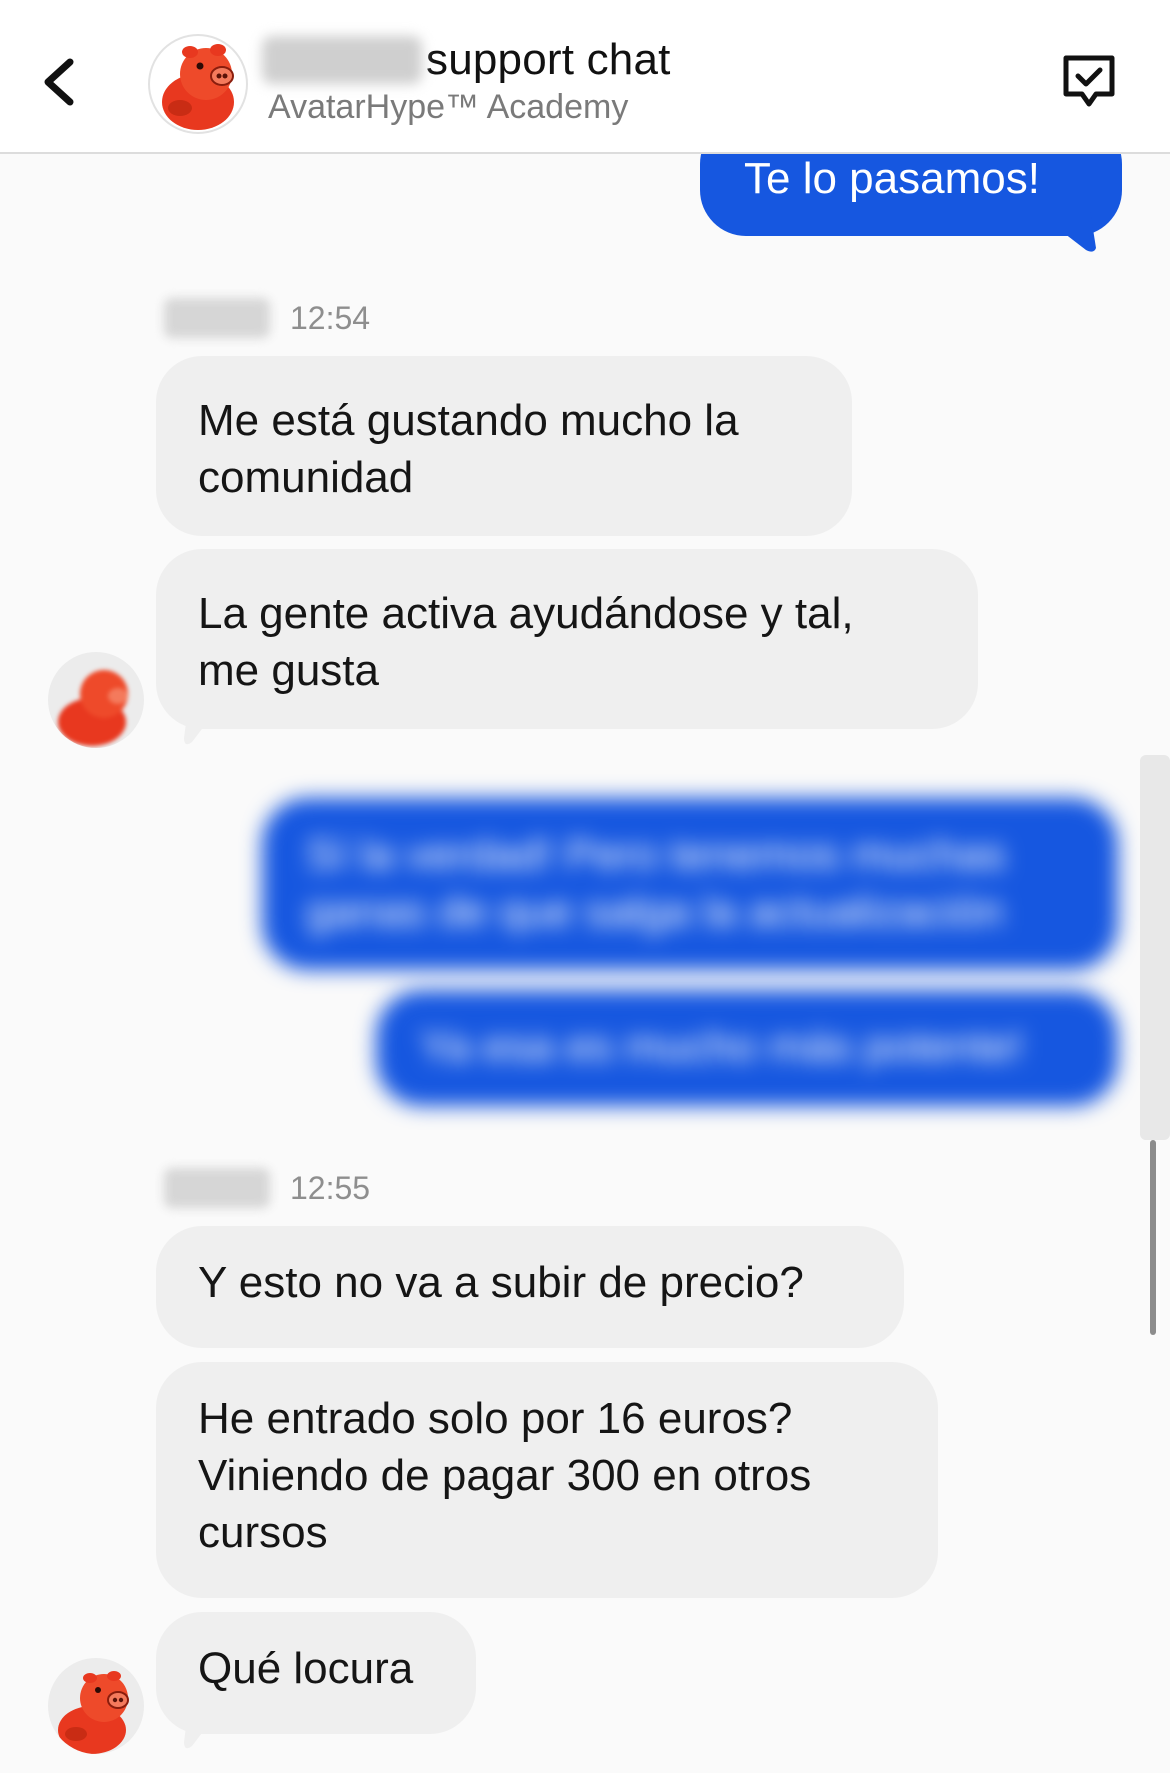 The width and height of the screenshot is (1170, 1773). I want to click on chat-title: support chat, so click(548, 59).